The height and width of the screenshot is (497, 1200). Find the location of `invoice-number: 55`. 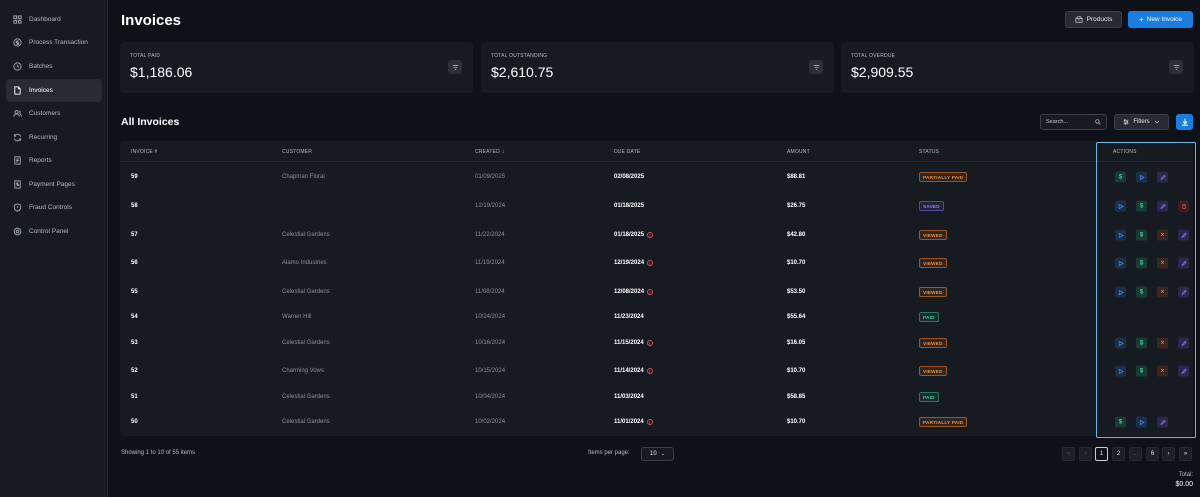

invoice-number: 55 is located at coordinates (134, 292).